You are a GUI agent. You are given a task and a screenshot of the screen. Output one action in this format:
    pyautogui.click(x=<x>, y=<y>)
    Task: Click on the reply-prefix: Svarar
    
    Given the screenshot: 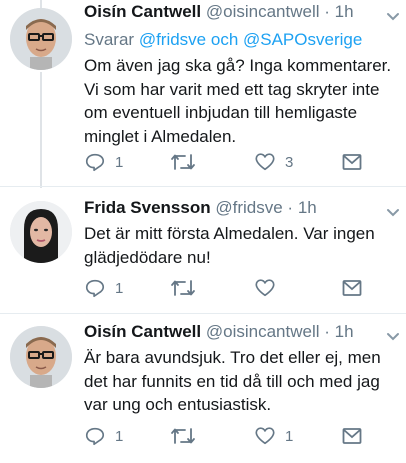 What is the action you would take?
    pyautogui.click(x=109, y=39)
    